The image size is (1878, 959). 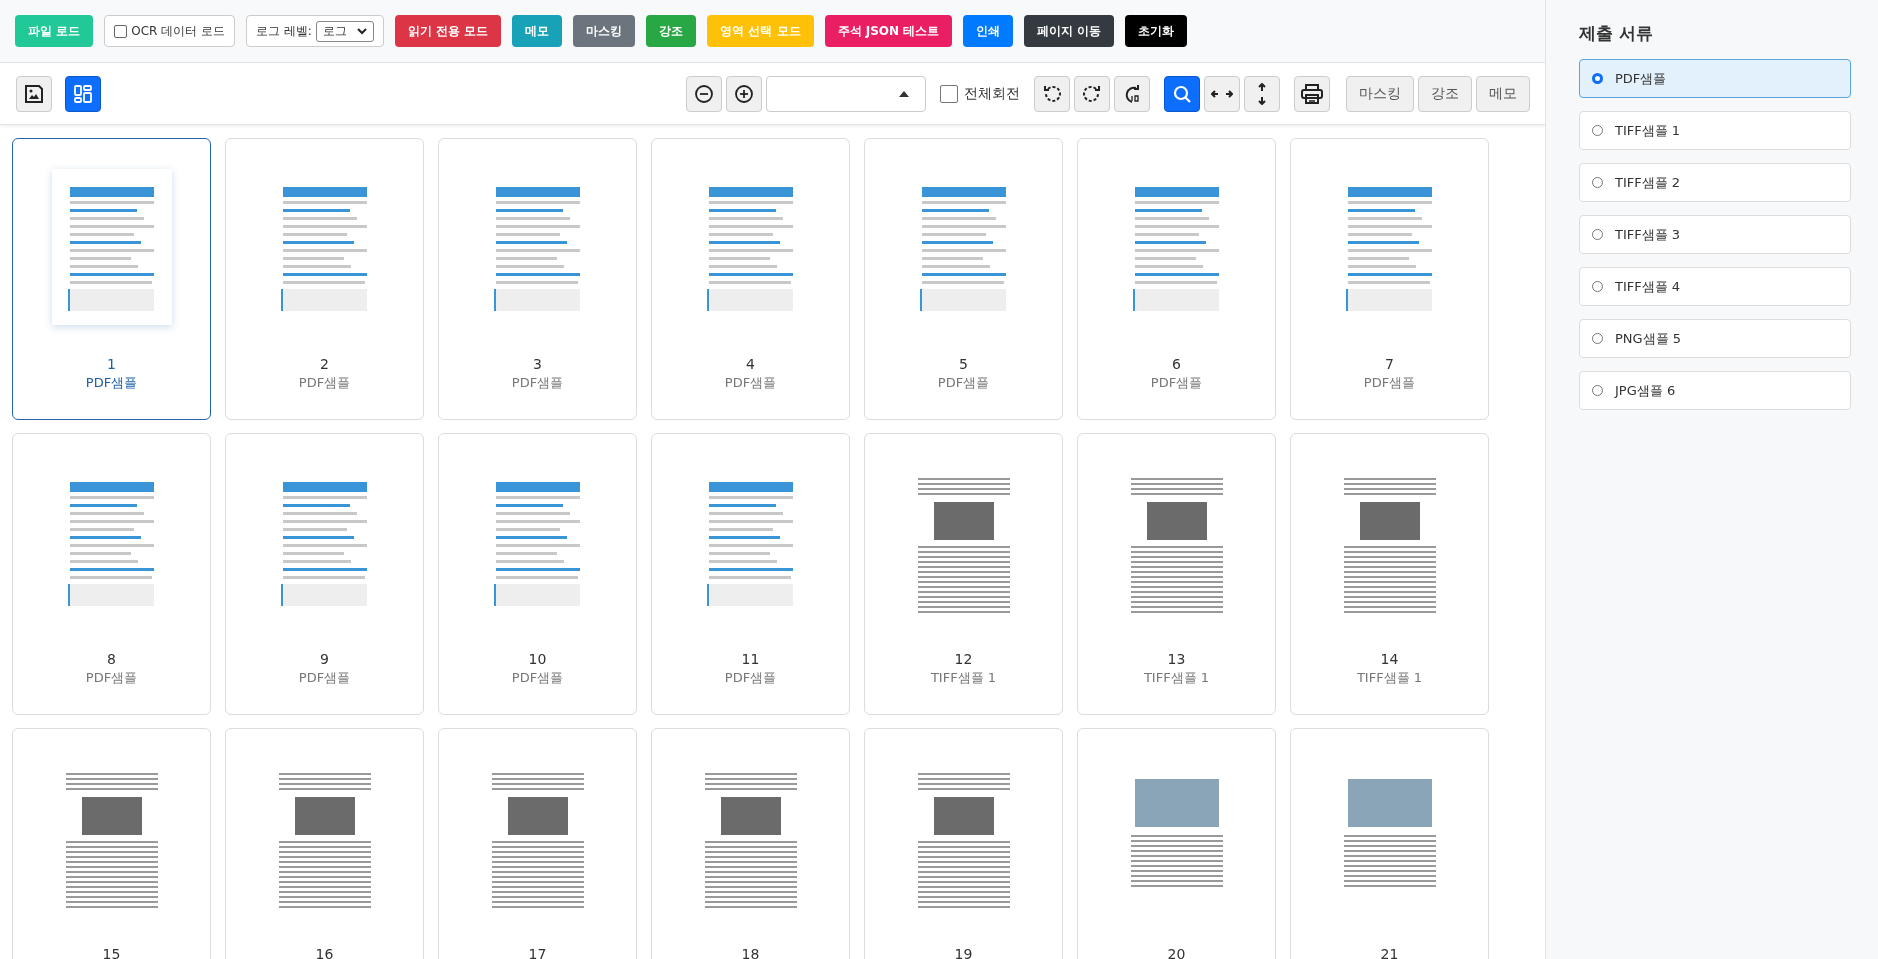 I want to click on toolbar-button: 마스킹, so click(x=604, y=31).